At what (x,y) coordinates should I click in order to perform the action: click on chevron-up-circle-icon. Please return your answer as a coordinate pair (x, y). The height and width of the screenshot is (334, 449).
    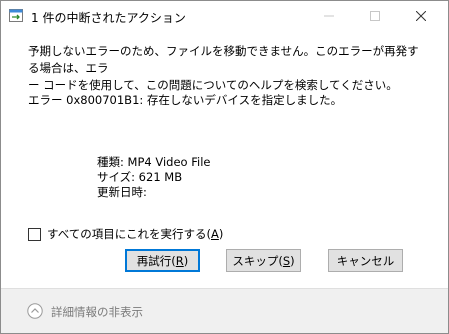
    Looking at the image, I should click on (35, 311).